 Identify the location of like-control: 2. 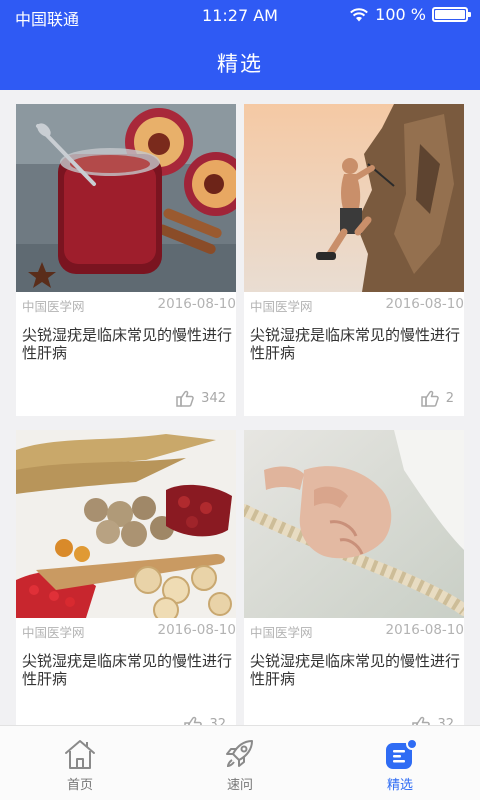
(437, 398).